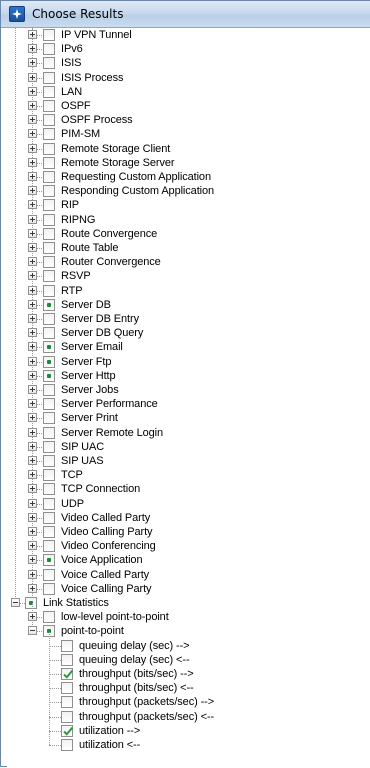  What do you see at coordinates (187, 106) in the screenshot?
I see `tree-item: OSPF` at bounding box center [187, 106].